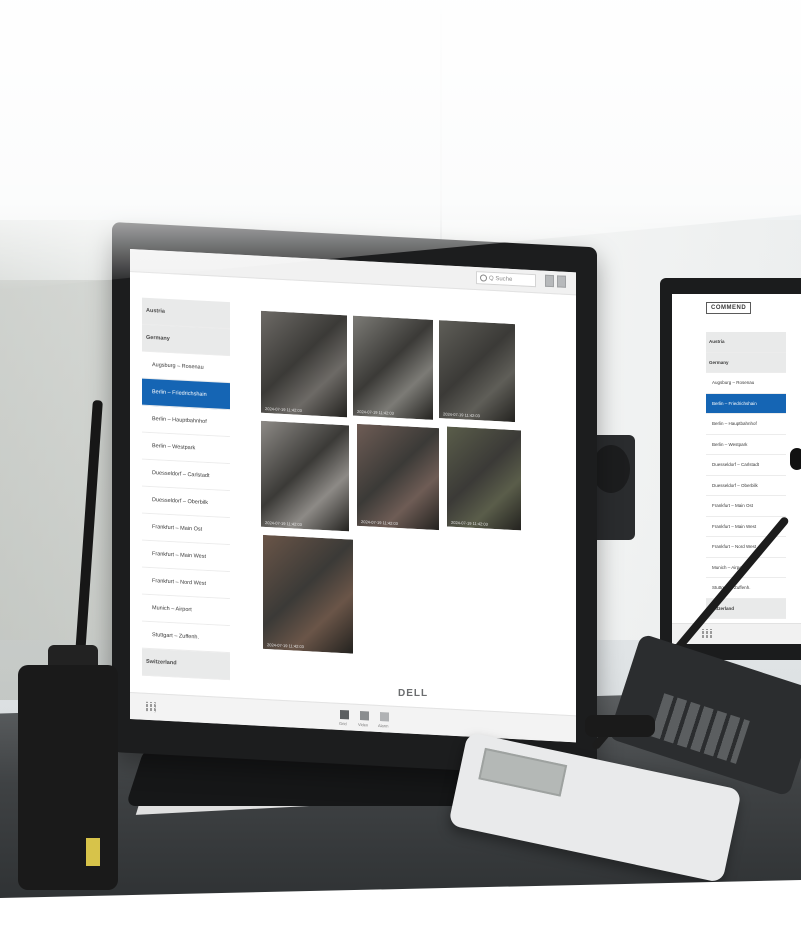  What do you see at coordinates (483, 278) in the screenshot?
I see `search-icon` at bounding box center [483, 278].